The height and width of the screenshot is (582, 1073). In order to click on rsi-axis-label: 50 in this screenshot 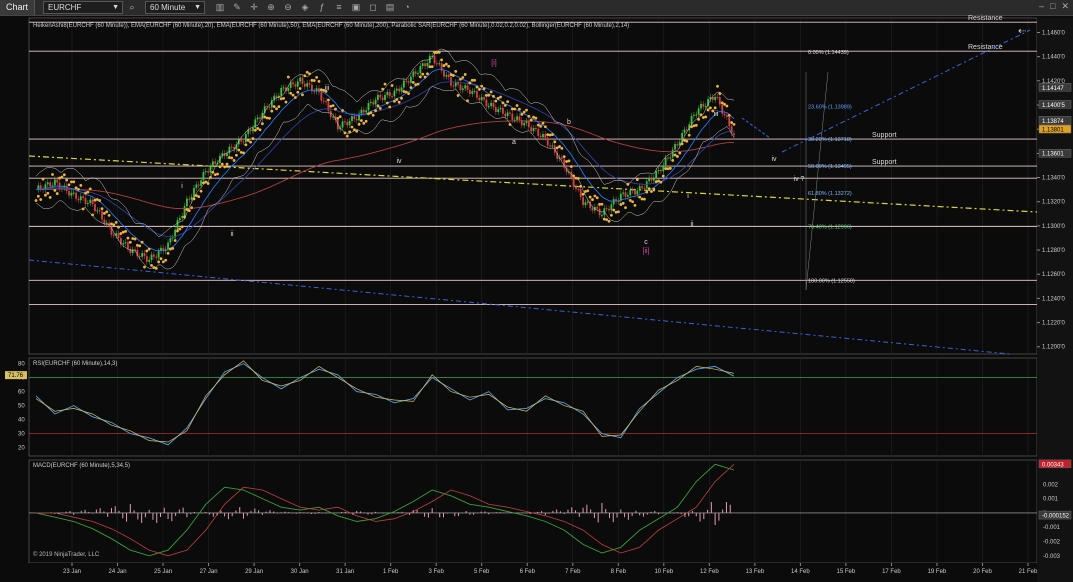, I will do `click(21, 407)`.